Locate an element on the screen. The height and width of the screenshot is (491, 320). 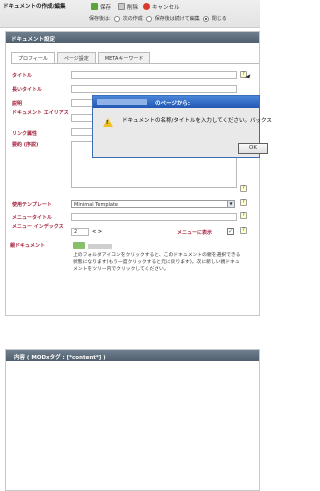
save-button: 保存 is located at coordinates (101, 6).